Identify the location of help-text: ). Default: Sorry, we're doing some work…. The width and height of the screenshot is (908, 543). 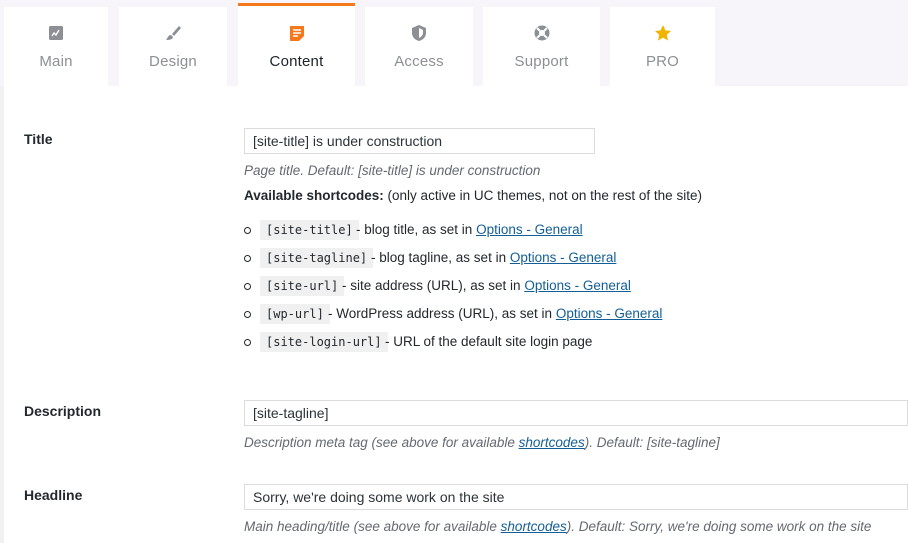
(719, 526).